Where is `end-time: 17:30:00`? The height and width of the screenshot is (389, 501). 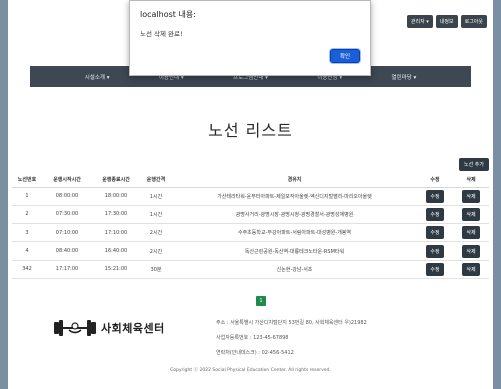 end-time: 17:30:00 is located at coordinates (116, 215).